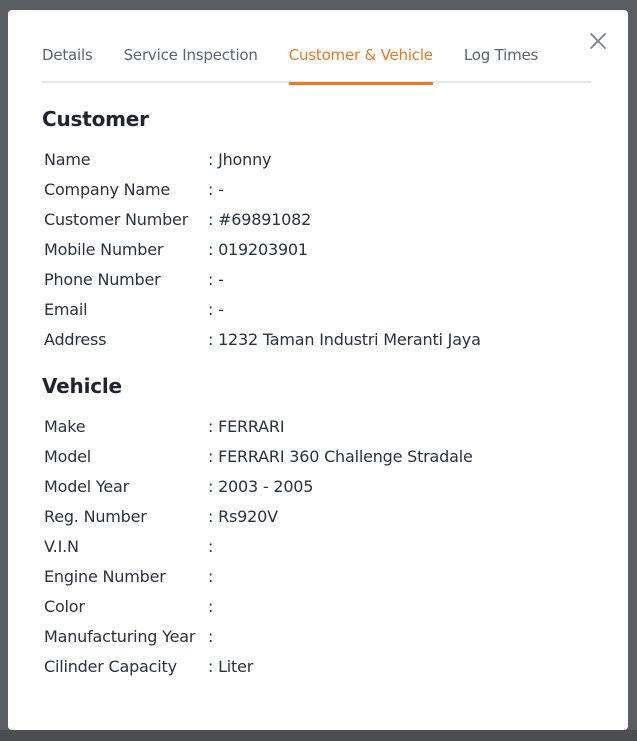 This screenshot has width=637, height=741. I want to click on field-label: Model, so click(68, 456).